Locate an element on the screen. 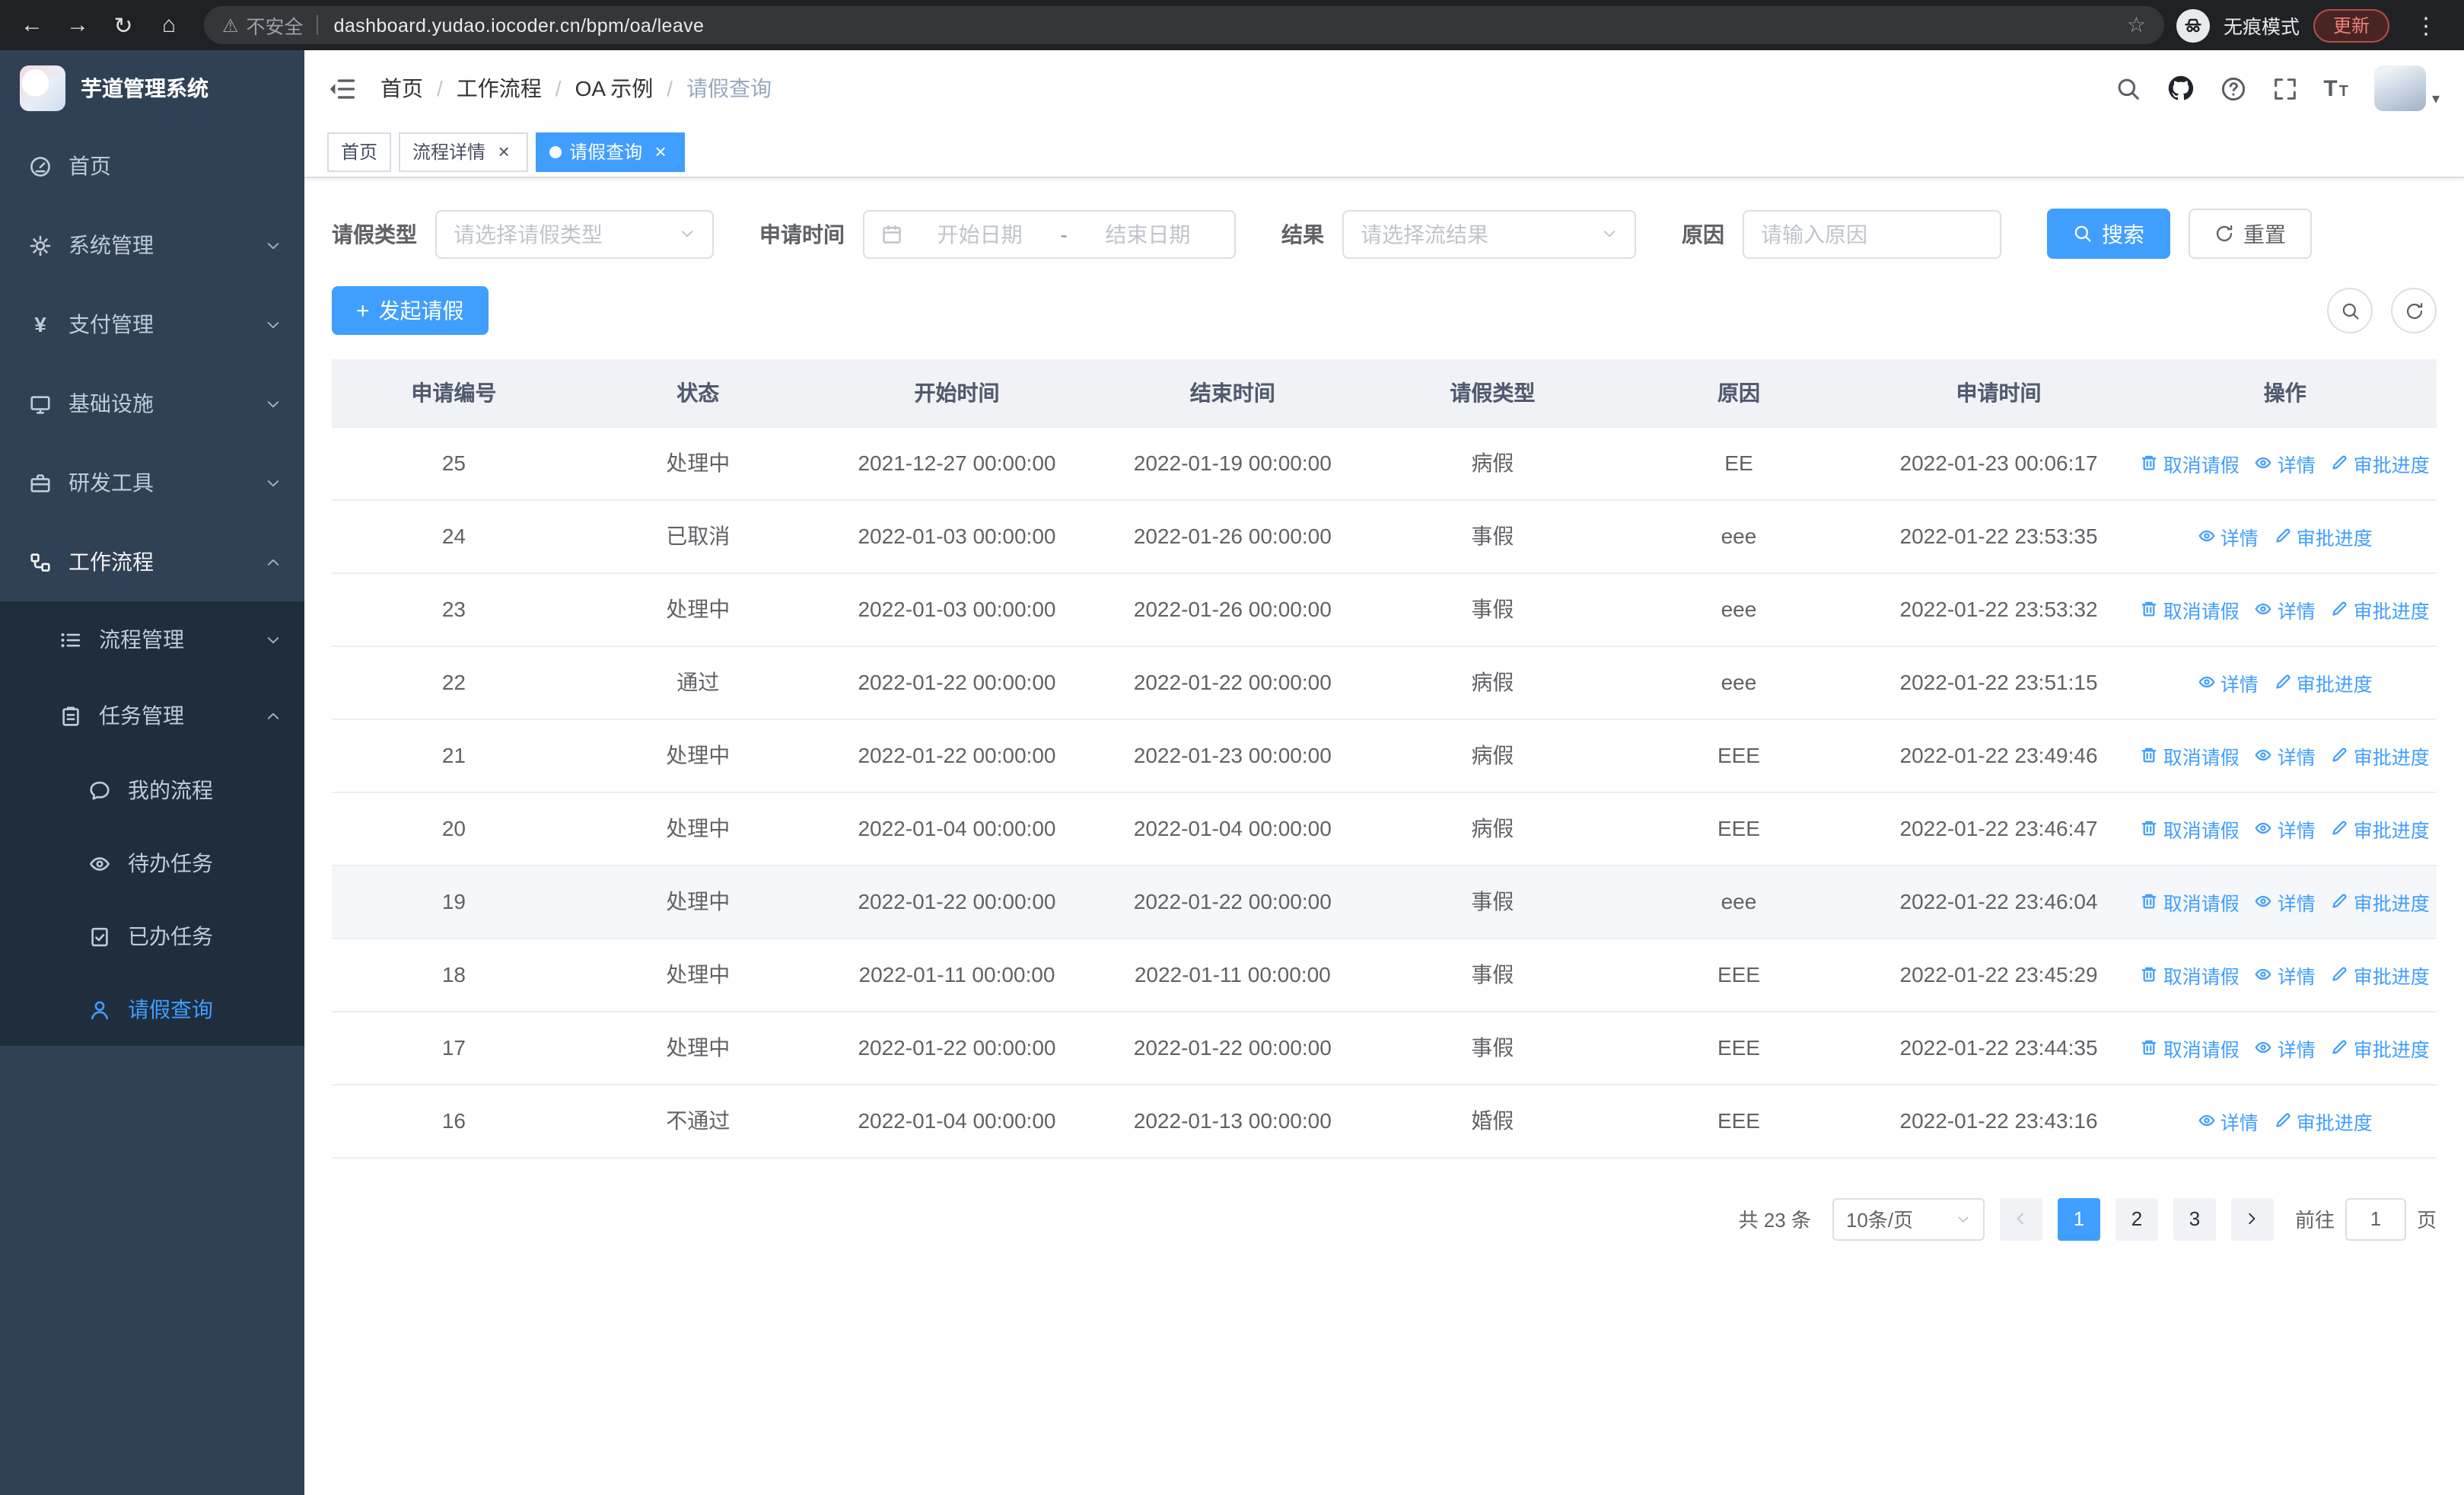 The height and width of the screenshot is (1495, 2464). select-placeholder: 请选择流结果 is located at coordinates (1424, 234).